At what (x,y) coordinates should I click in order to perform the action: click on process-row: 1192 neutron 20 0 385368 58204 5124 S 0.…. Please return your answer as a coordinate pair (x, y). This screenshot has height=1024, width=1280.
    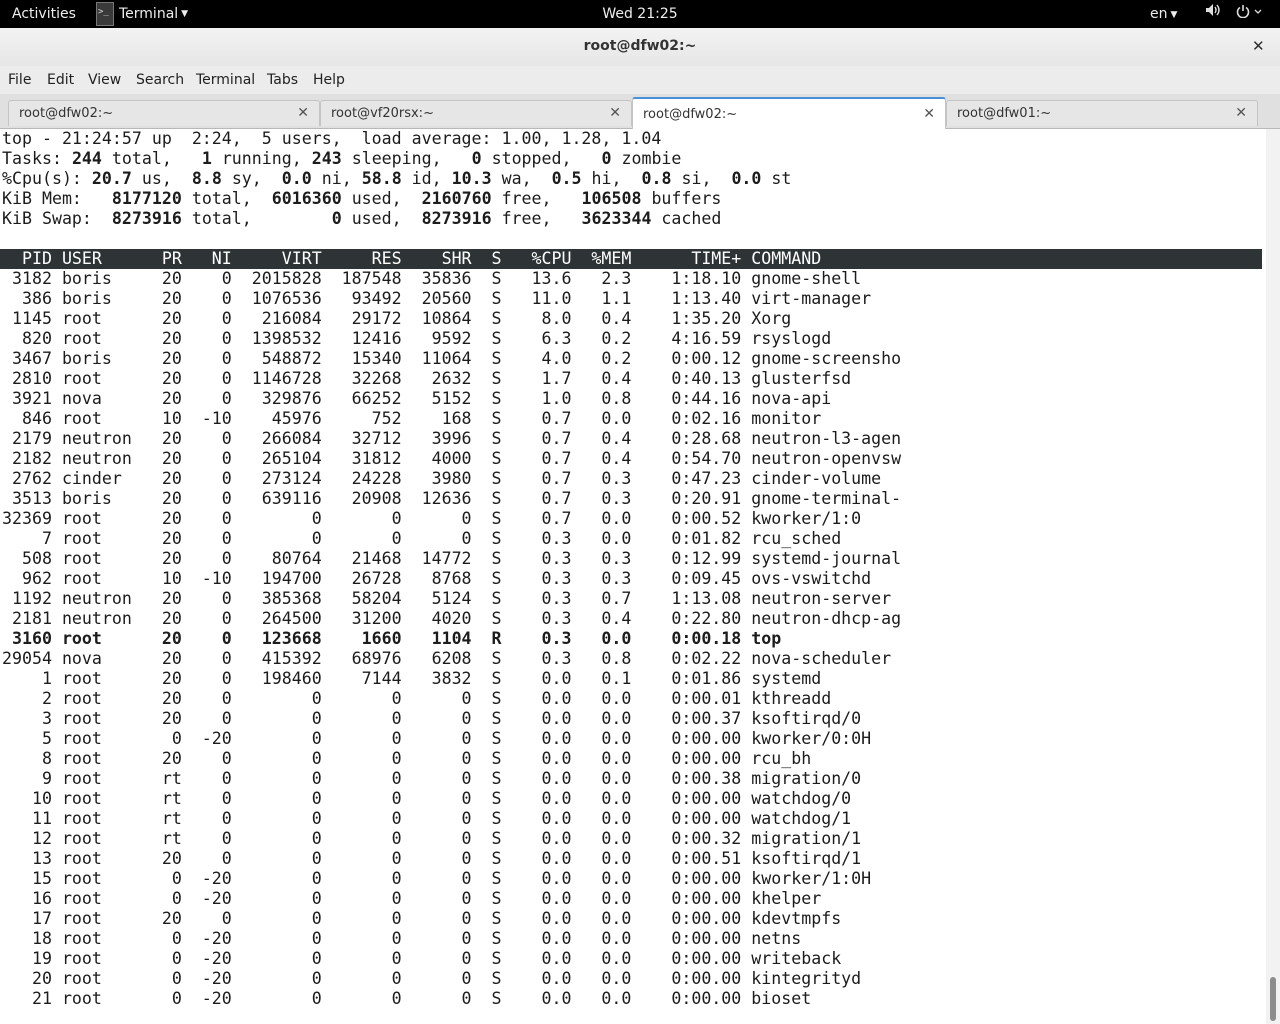
    Looking at the image, I should click on (447, 598).